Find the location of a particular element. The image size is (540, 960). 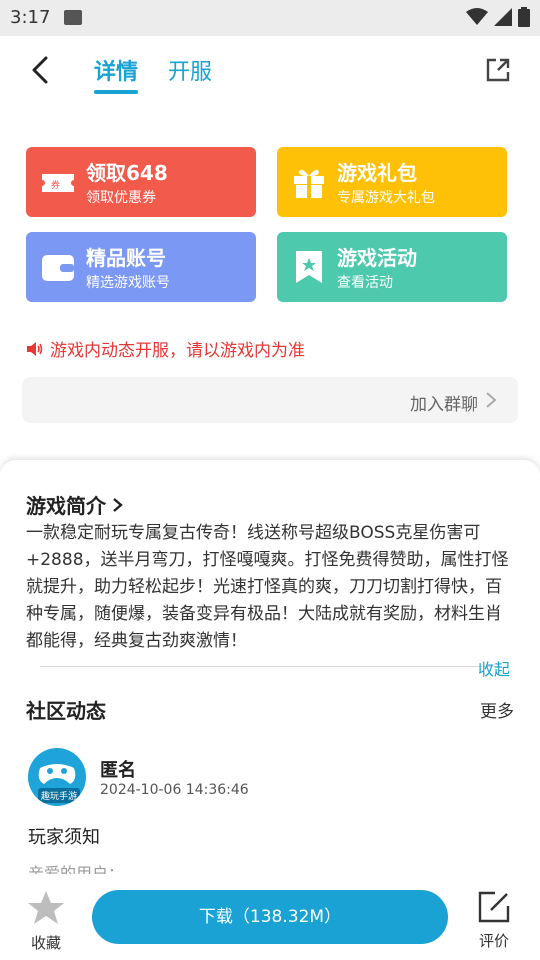

activity-card-subtitle: 查看活动 is located at coordinates (365, 283).